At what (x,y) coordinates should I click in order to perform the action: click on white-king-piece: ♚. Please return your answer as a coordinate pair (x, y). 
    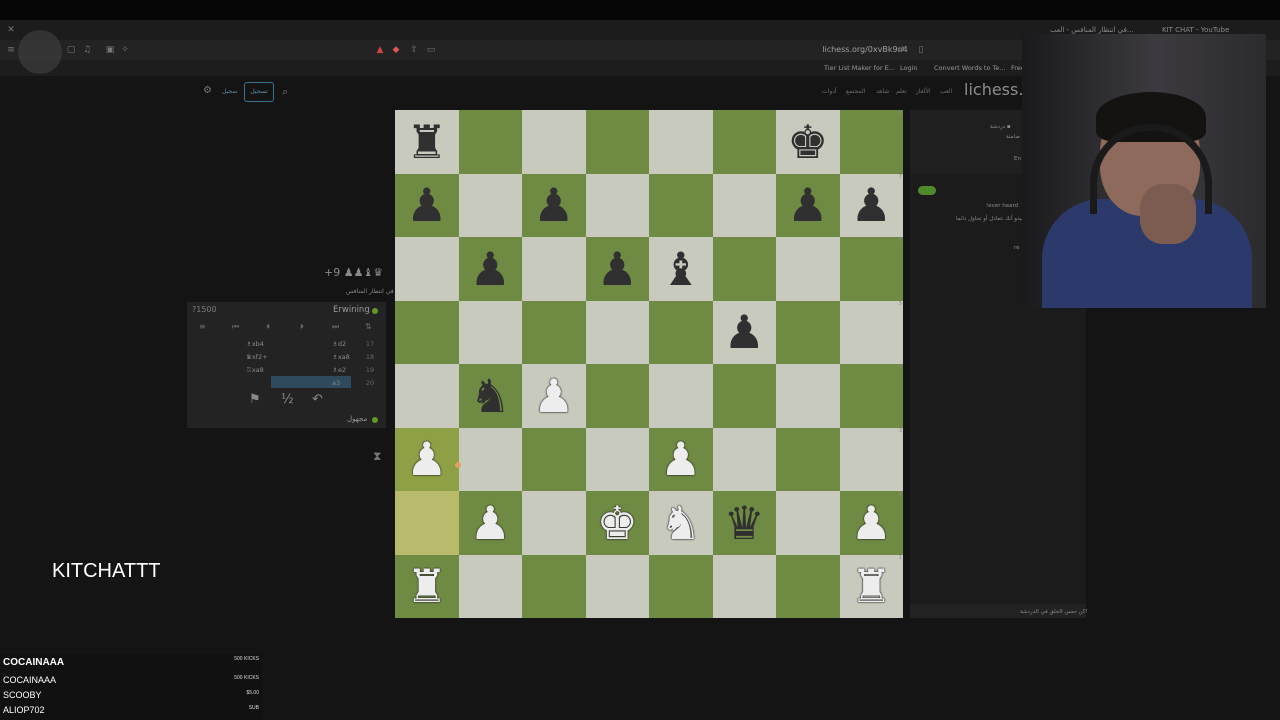
    Looking at the image, I should click on (617, 523).